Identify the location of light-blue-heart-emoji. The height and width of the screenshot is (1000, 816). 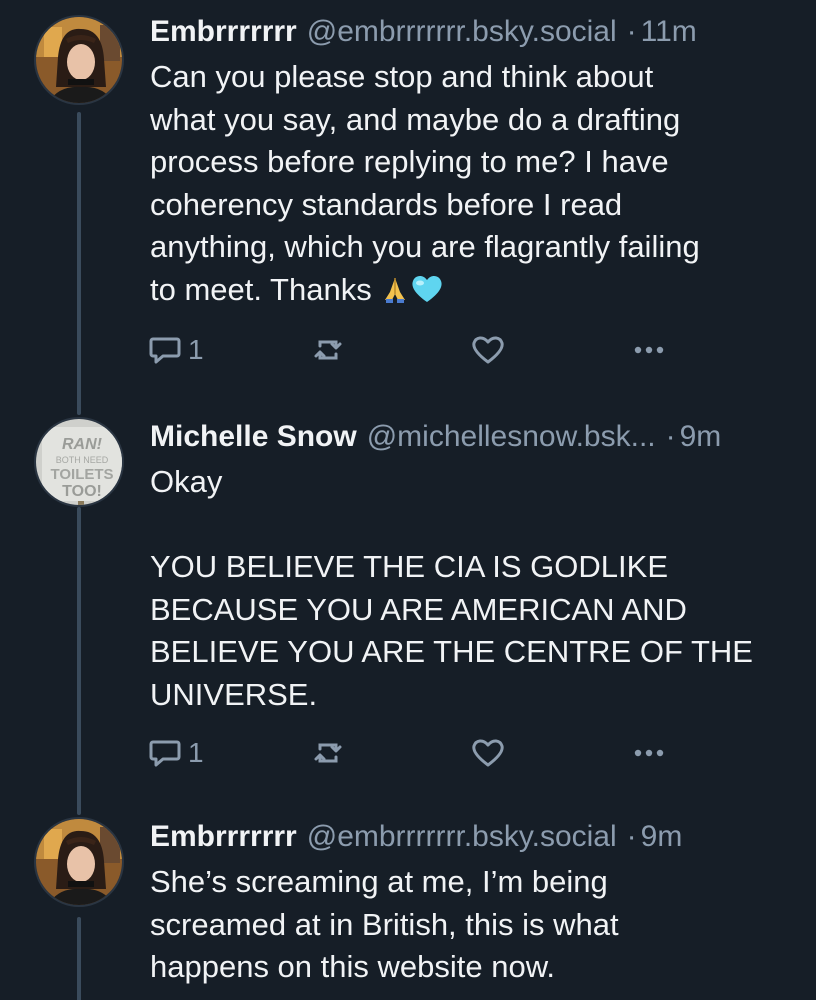
(427, 294).